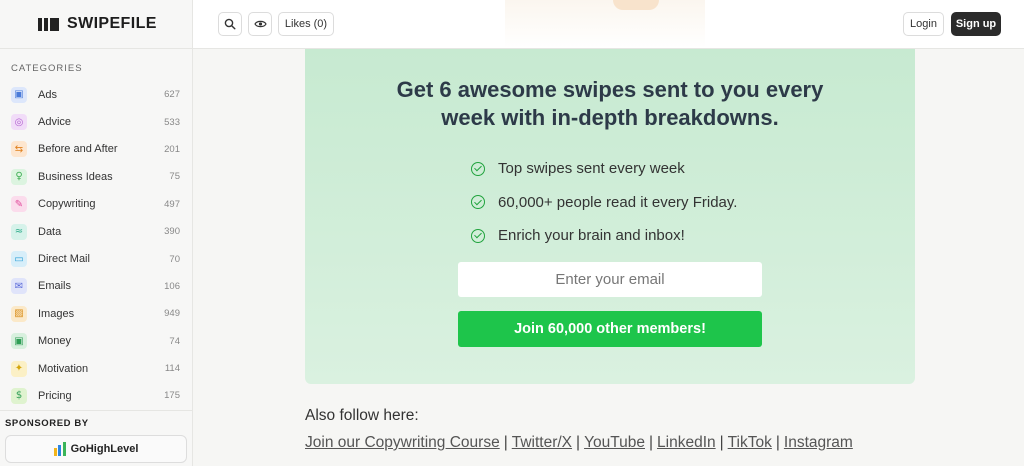 This screenshot has height=466, width=1024. Describe the element at coordinates (19, 122) in the screenshot. I see `life-ring-icon: ◎` at that location.